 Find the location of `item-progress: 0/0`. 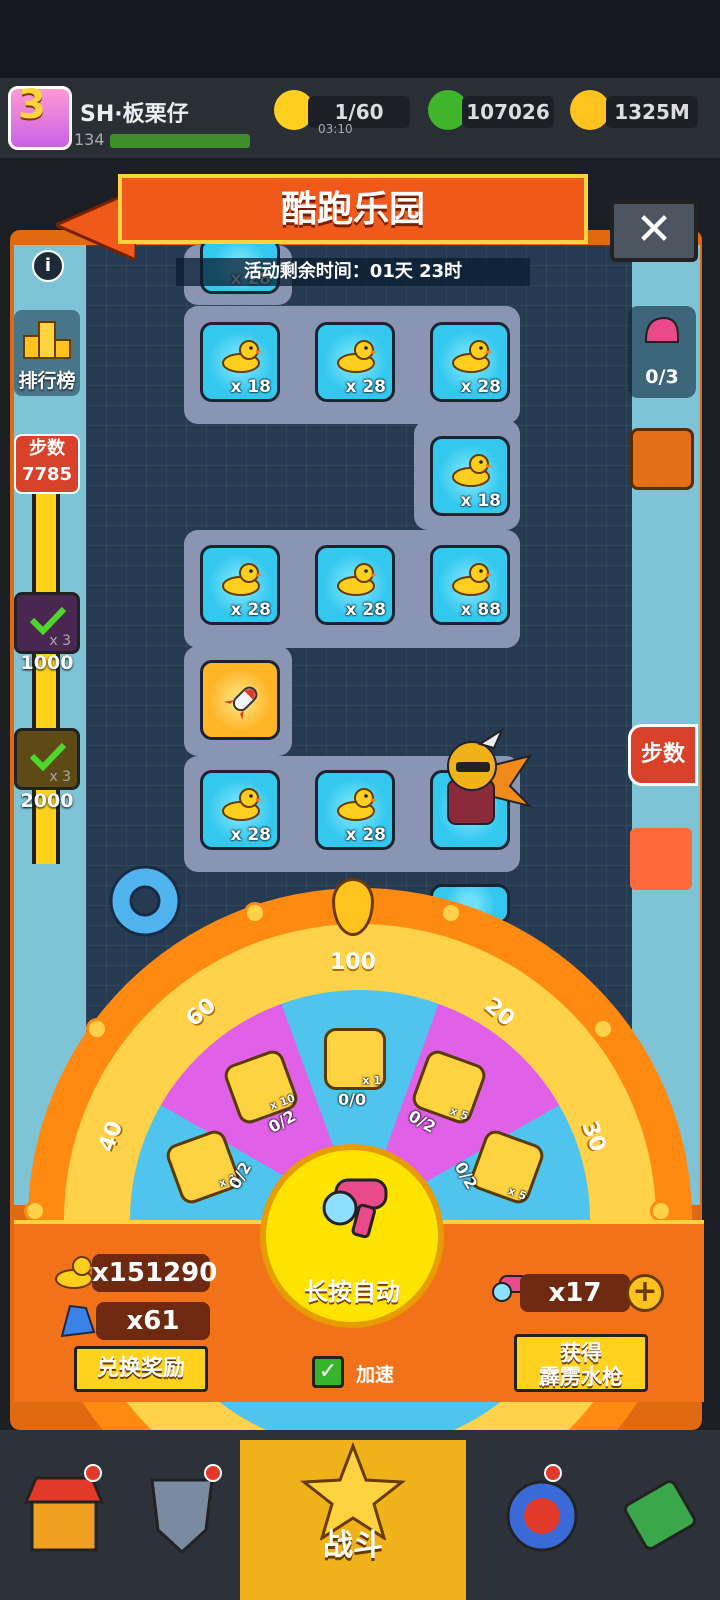

item-progress: 0/0 is located at coordinates (352, 1099).